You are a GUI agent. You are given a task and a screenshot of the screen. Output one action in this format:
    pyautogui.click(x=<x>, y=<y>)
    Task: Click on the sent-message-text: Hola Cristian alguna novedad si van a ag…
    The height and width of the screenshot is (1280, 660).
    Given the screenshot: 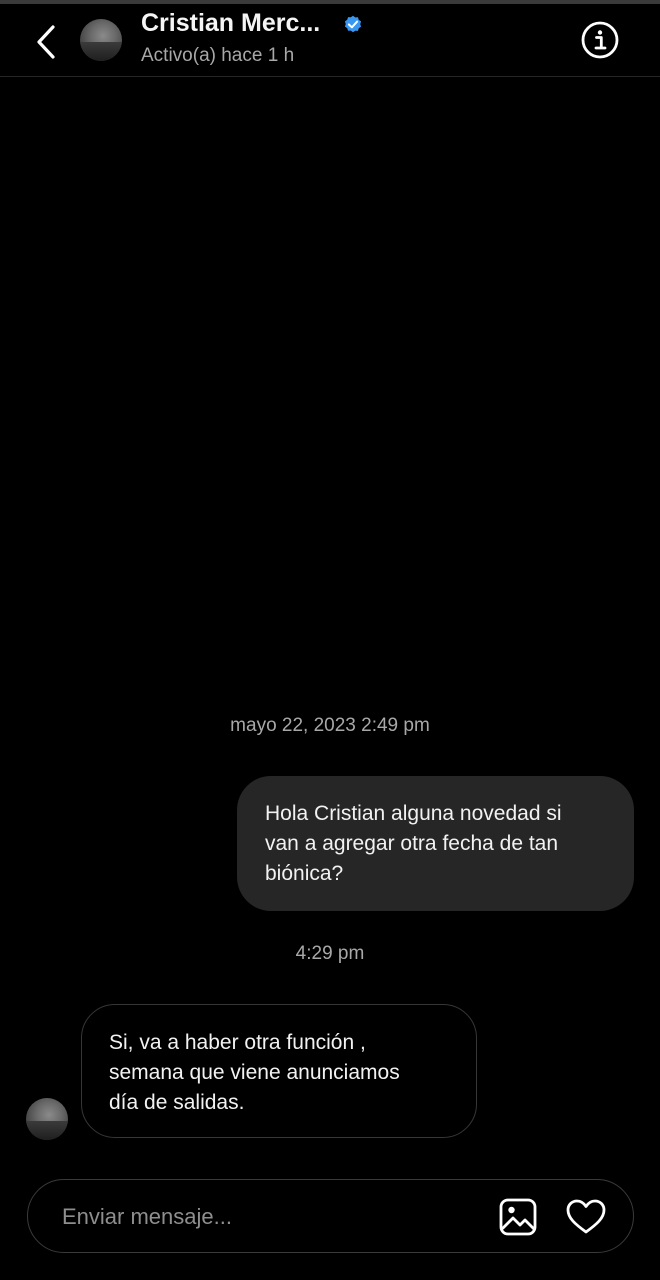 What is the action you would take?
    pyautogui.click(x=413, y=843)
    